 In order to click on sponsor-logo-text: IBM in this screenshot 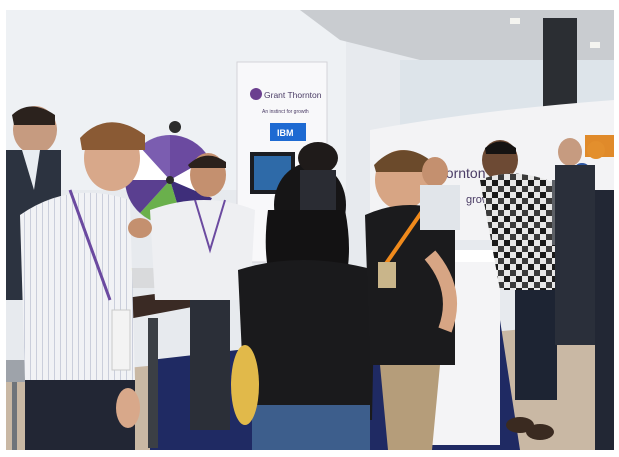, I will do `click(285, 133)`.